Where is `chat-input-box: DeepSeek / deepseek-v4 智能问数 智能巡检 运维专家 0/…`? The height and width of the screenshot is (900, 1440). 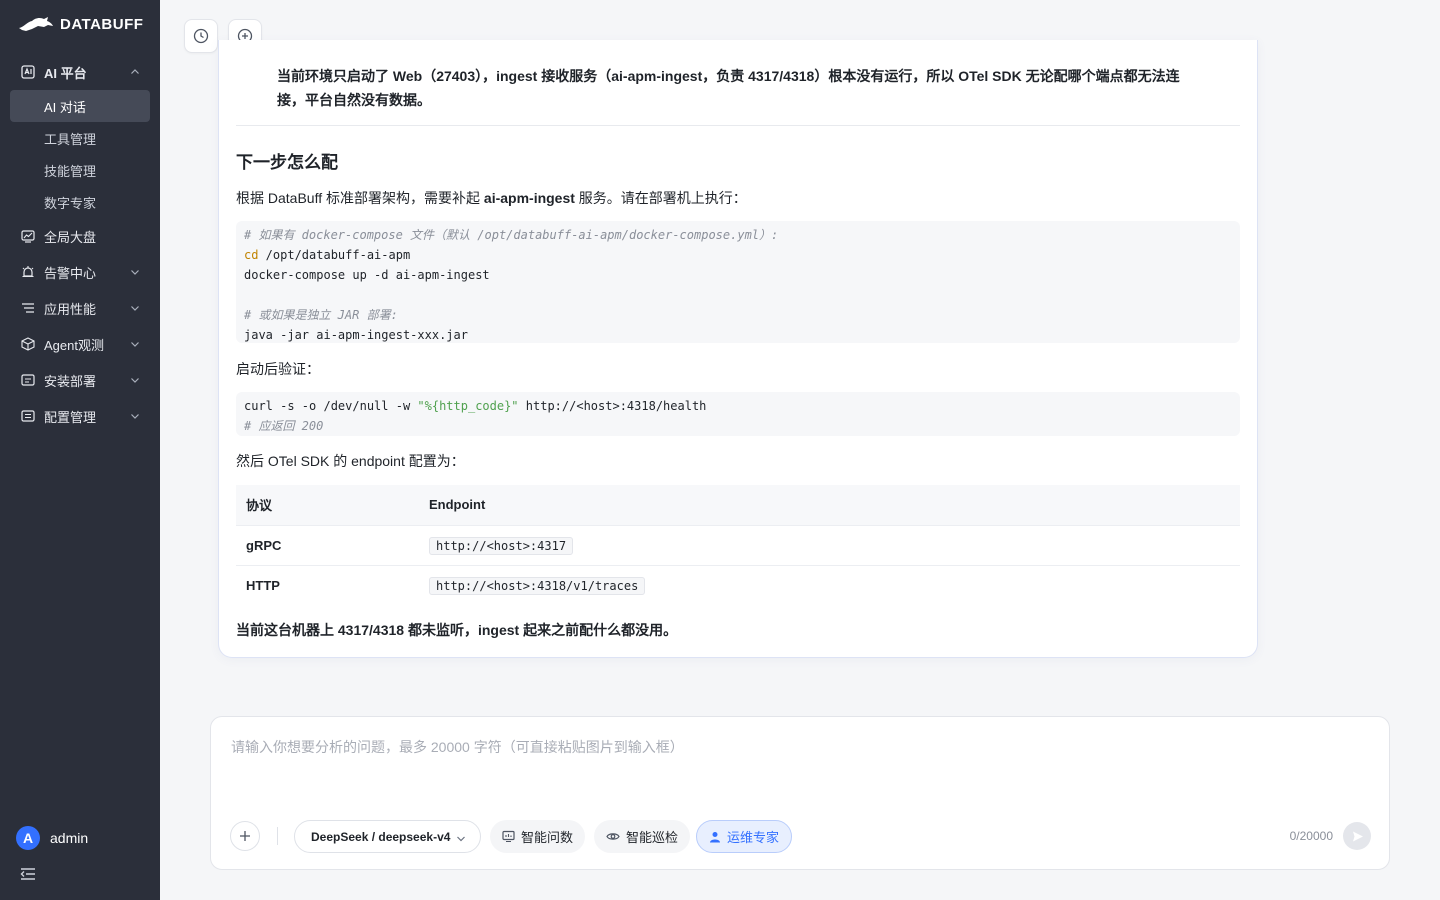
chat-input-box: DeepSeek / deepseek-v4 智能问数 智能巡检 运维专家 0/… is located at coordinates (800, 793).